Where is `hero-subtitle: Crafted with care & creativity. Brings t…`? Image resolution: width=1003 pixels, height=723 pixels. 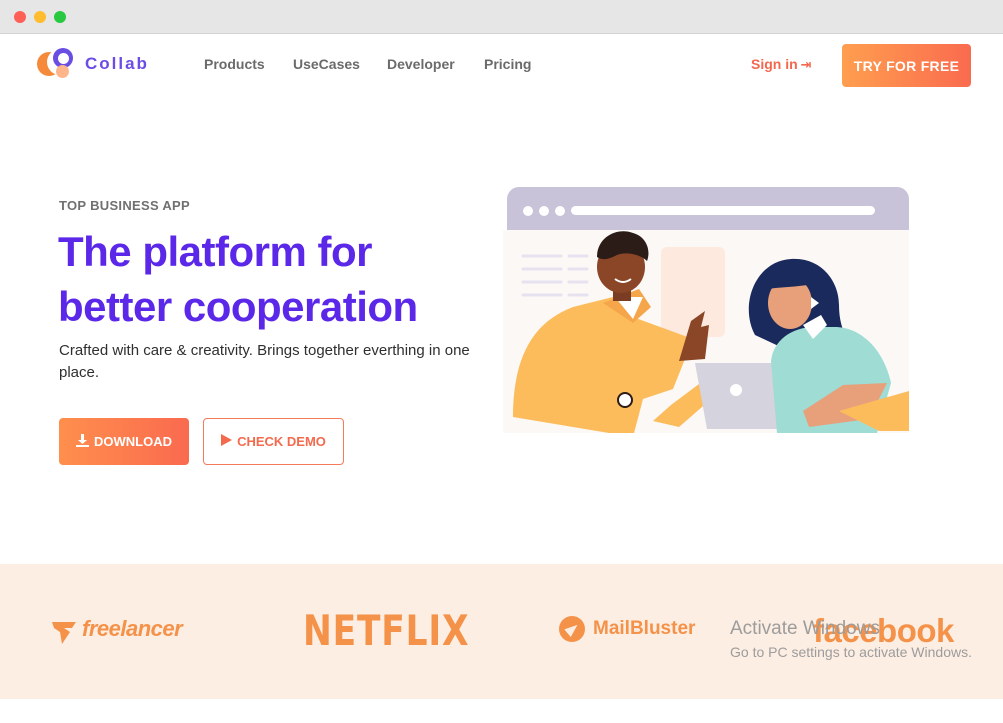 hero-subtitle: Crafted with care & creativity. Brings t… is located at coordinates (264, 361).